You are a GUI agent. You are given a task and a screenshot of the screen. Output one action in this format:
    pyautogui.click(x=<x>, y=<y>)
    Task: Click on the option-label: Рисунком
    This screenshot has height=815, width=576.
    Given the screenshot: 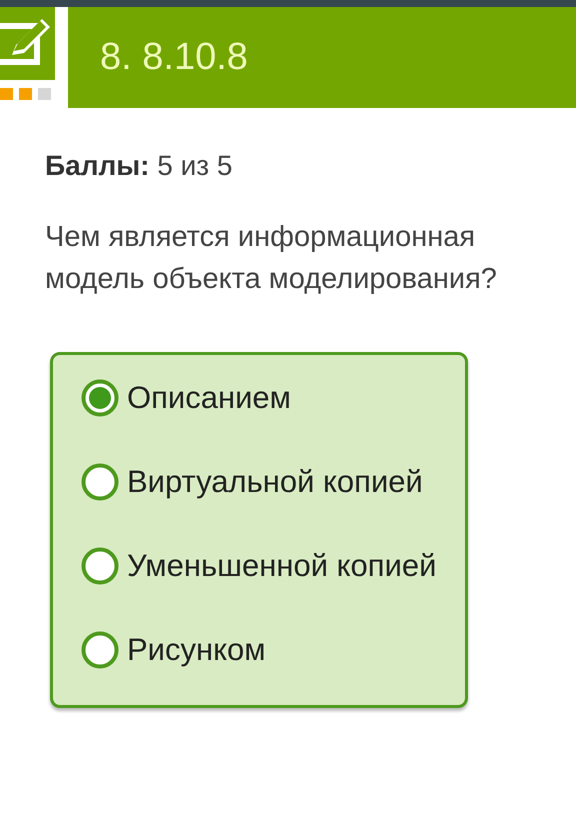 What is the action you would take?
    pyautogui.click(x=196, y=650)
    